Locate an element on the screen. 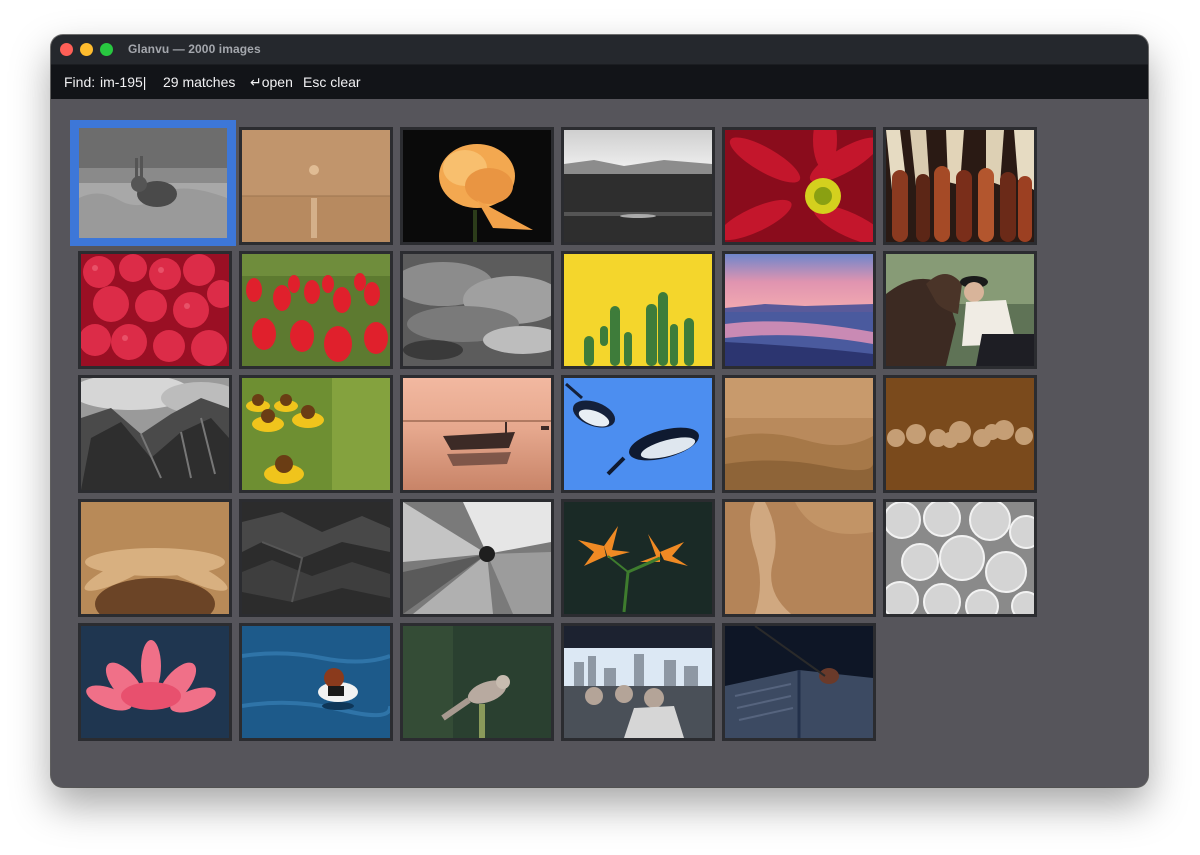 This screenshot has width=1200, height=855. thumbnail-orange-rose is located at coordinates (477, 186).